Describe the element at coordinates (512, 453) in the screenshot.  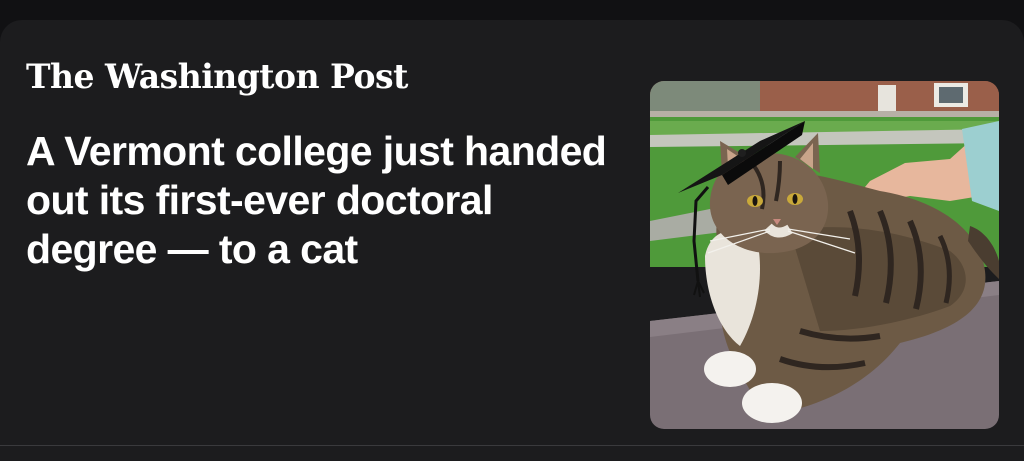
I see `next-card-edge` at that location.